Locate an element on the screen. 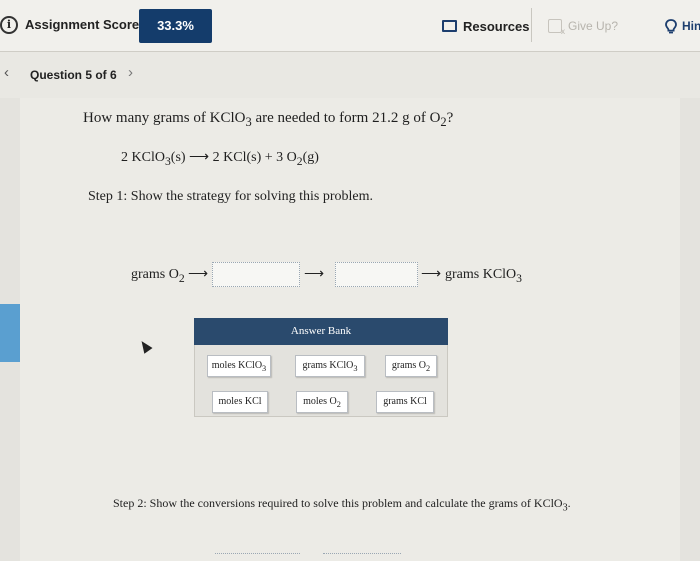 The width and height of the screenshot is (700, 561). reaction-equation: 2 KClO3(s) ⟶ 2 KCl(s) + 3 O2(g) is located at coordinates (220, 159).